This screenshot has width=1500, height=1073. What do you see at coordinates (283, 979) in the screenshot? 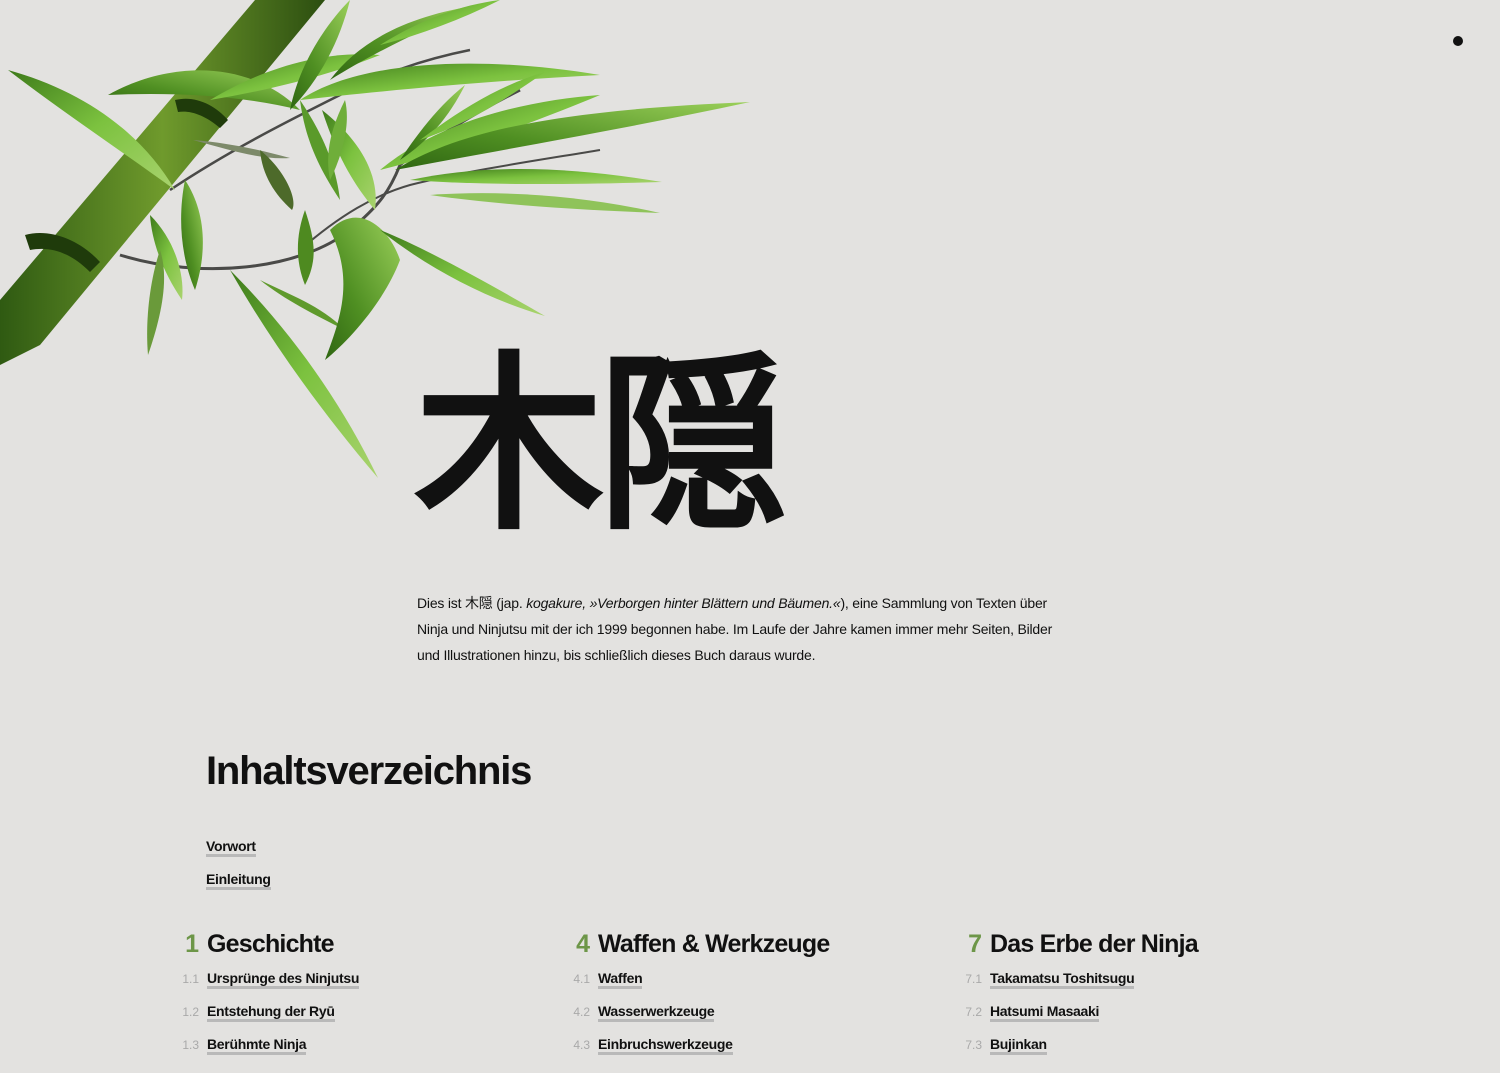
I see `section-link: Ursprünge des Ninjutsu` at bounding box center [283, 979].